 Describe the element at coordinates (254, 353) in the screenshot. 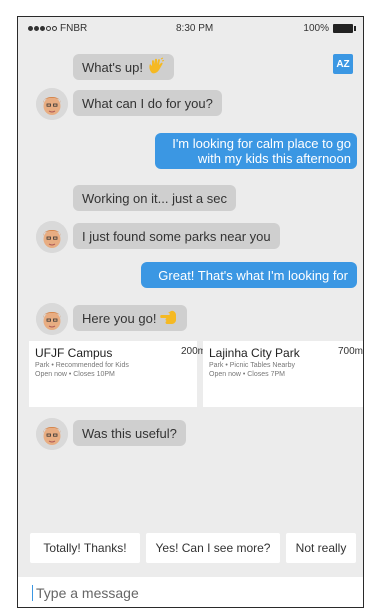

I see `place-name: Lajinha City Park` at that location.